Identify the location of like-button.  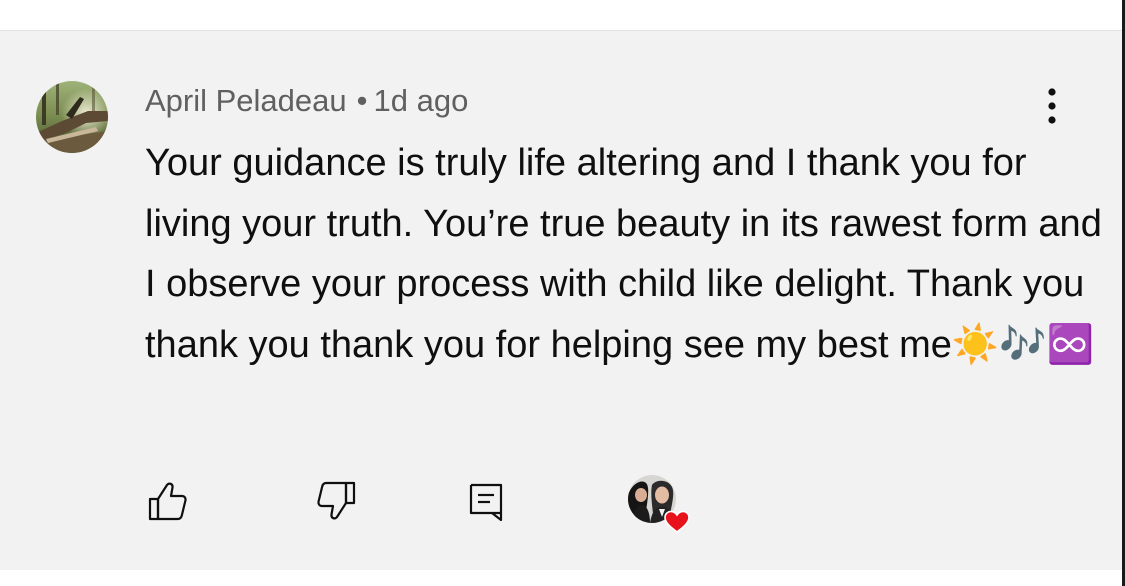
(168, 501).